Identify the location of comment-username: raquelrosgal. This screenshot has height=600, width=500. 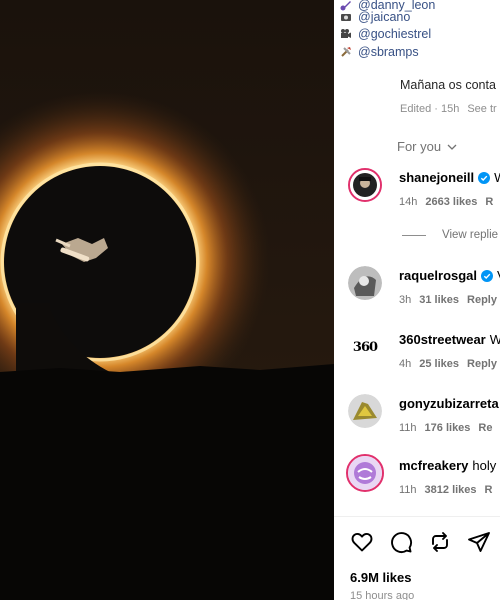
(438, 275).